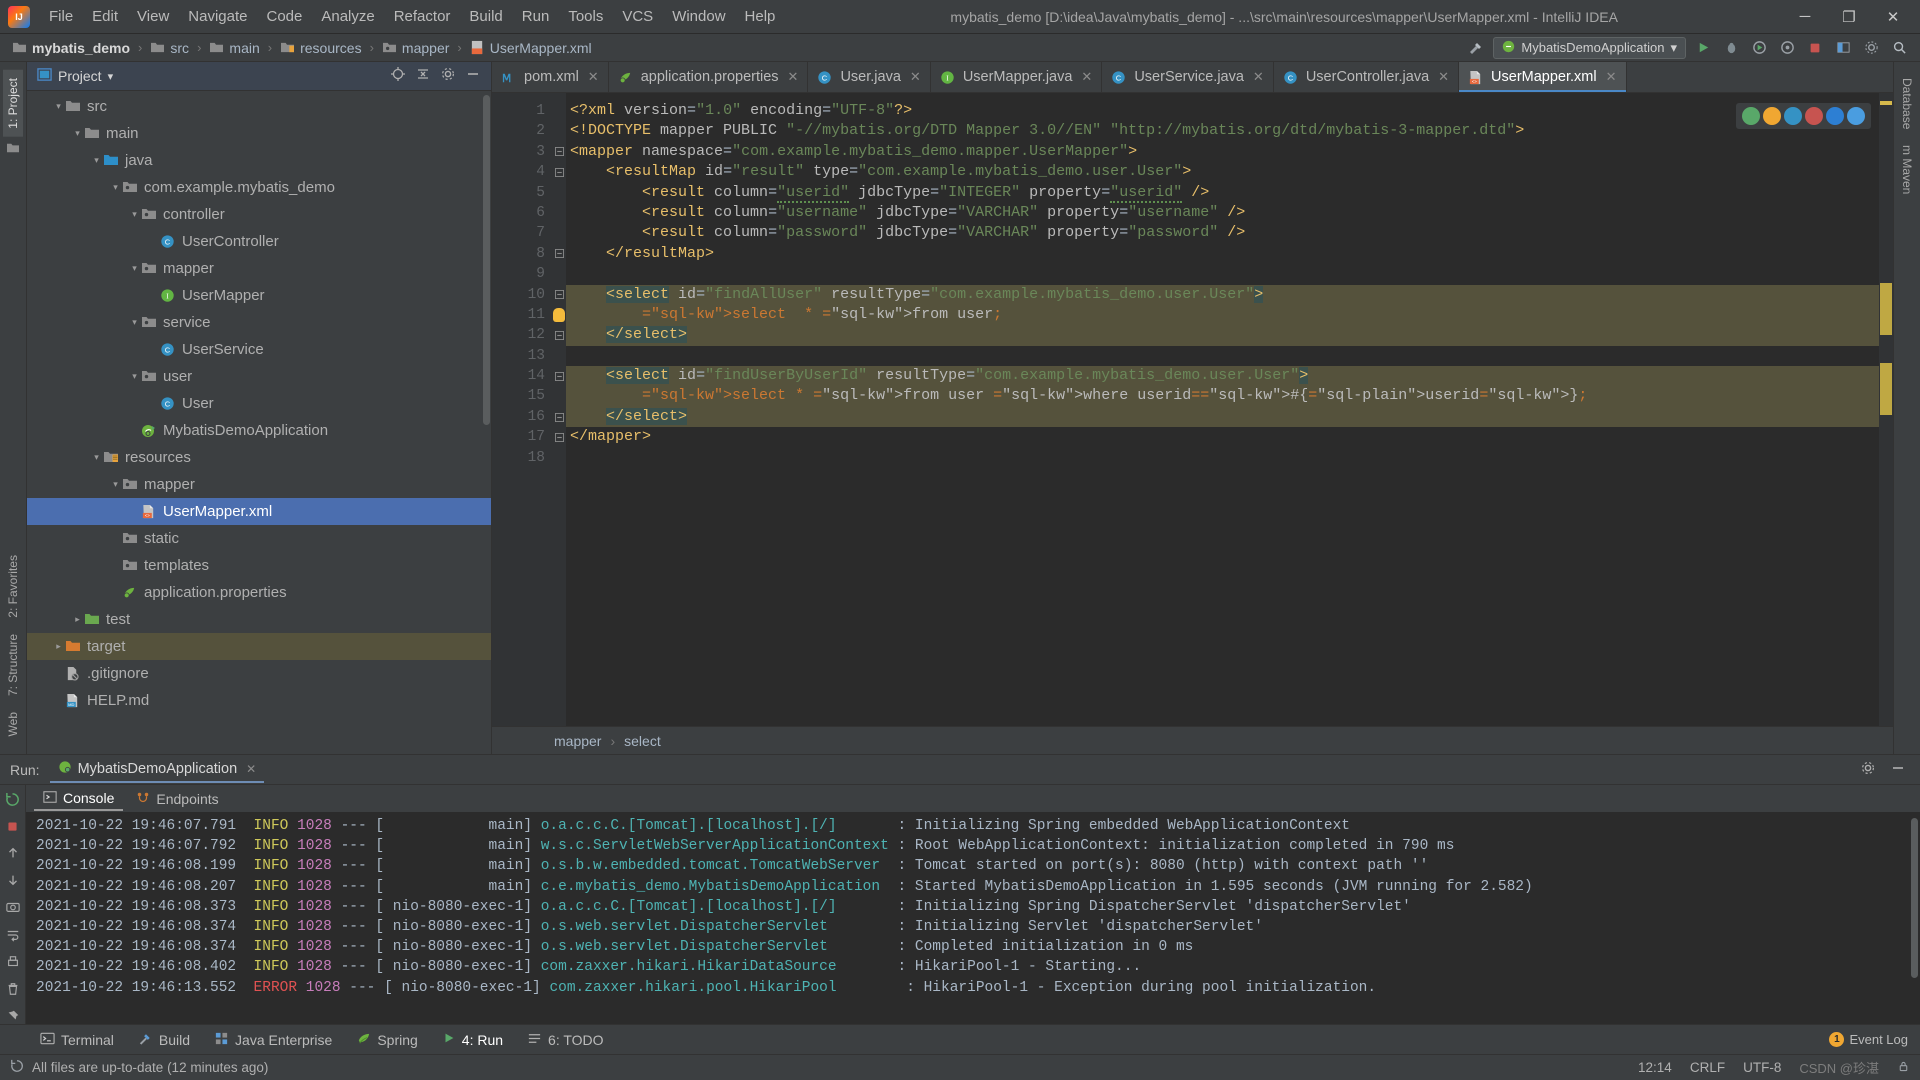 This screenshot has width=1920, height=1080. Describe the element at coordinates (1731, 48) in the screenshot. I see `debug-icon` at that location.